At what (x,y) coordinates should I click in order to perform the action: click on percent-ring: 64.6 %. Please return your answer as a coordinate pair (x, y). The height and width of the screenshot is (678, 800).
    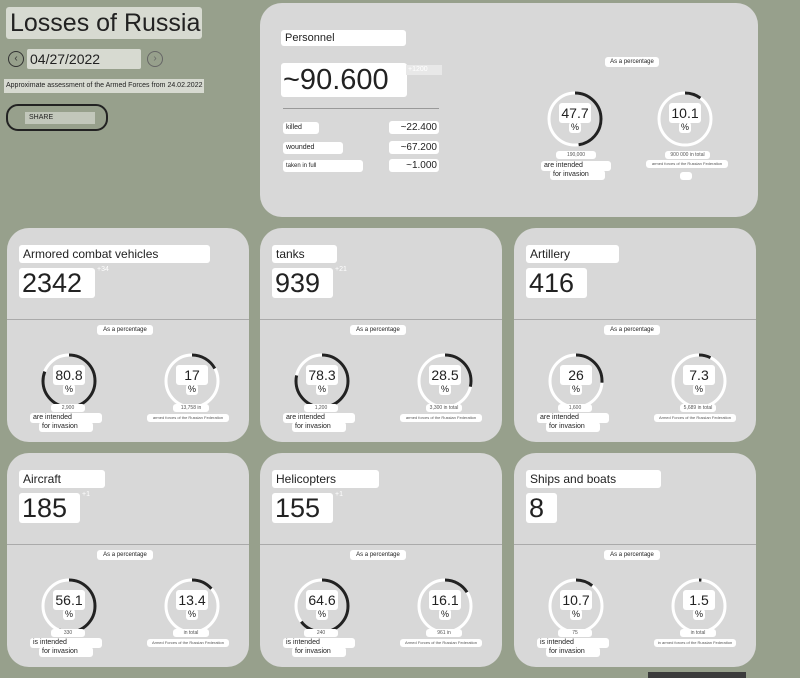
    Looking at the image, I should click on (322, 606).